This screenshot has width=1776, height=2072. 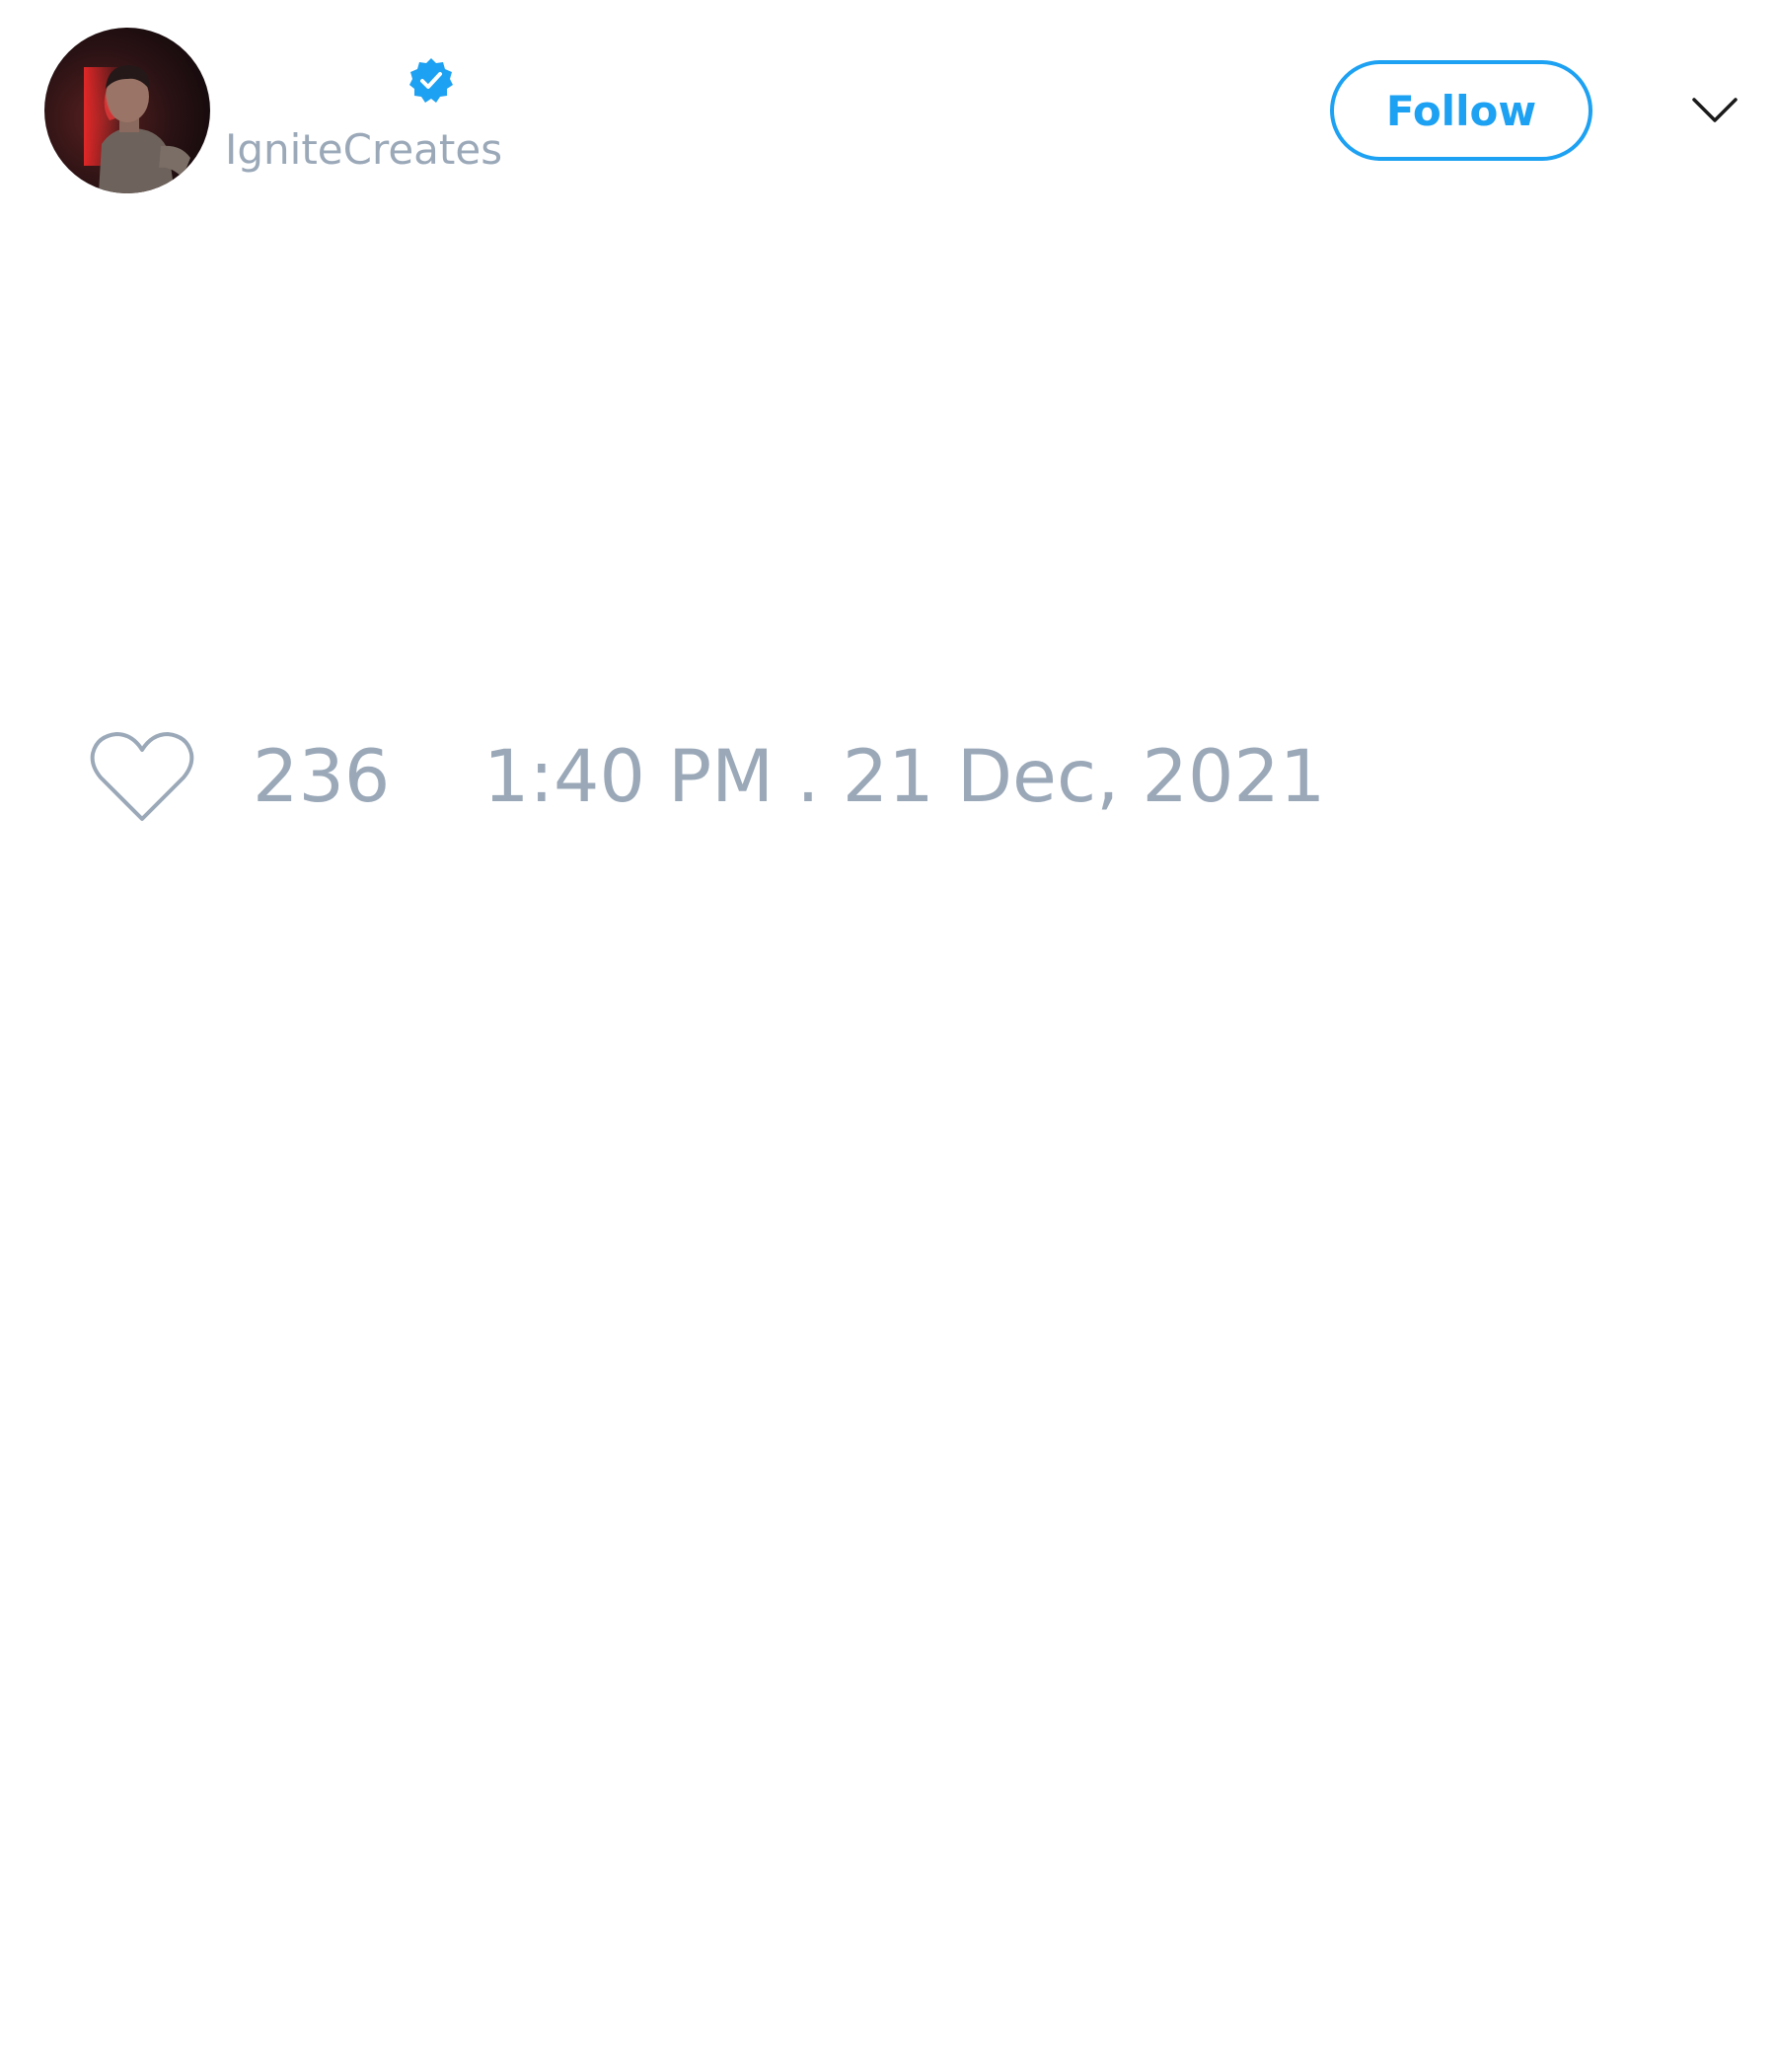 I want to click on avatar-image, so click(x=127, y=111).